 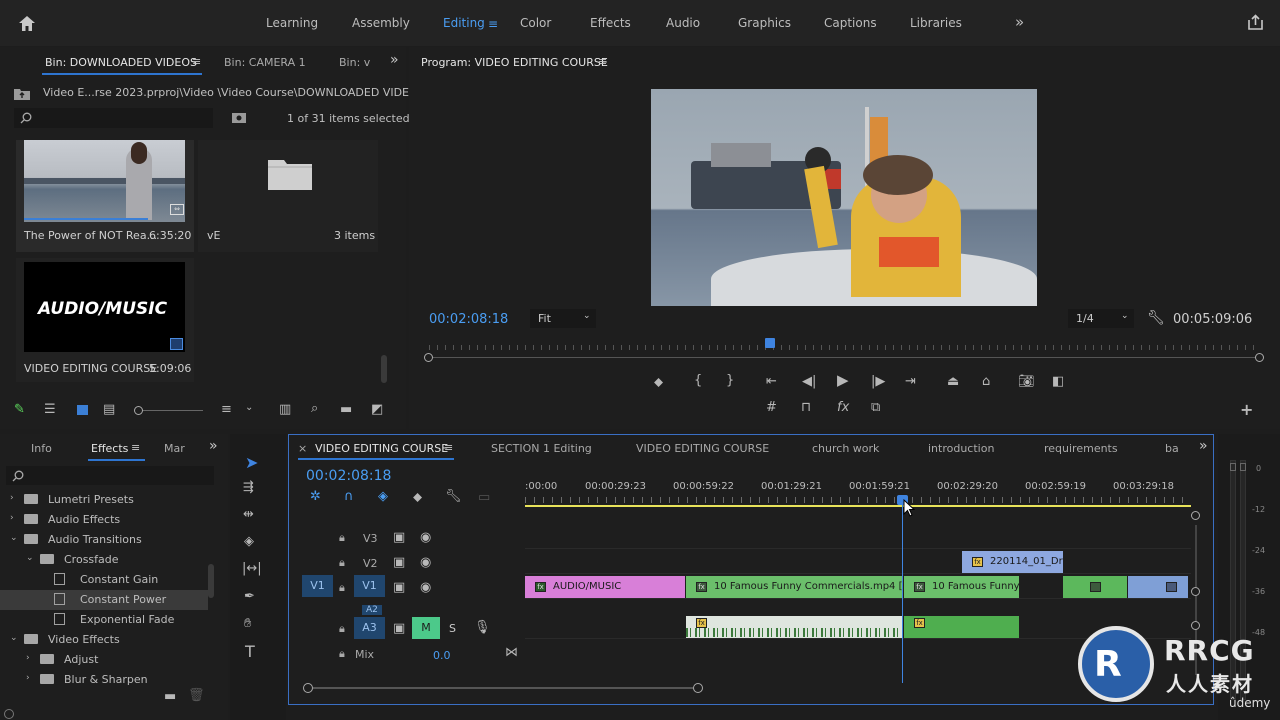 I want to click on effects-tree-item: › Blur & Sharpen, so click(x=104, y=680).